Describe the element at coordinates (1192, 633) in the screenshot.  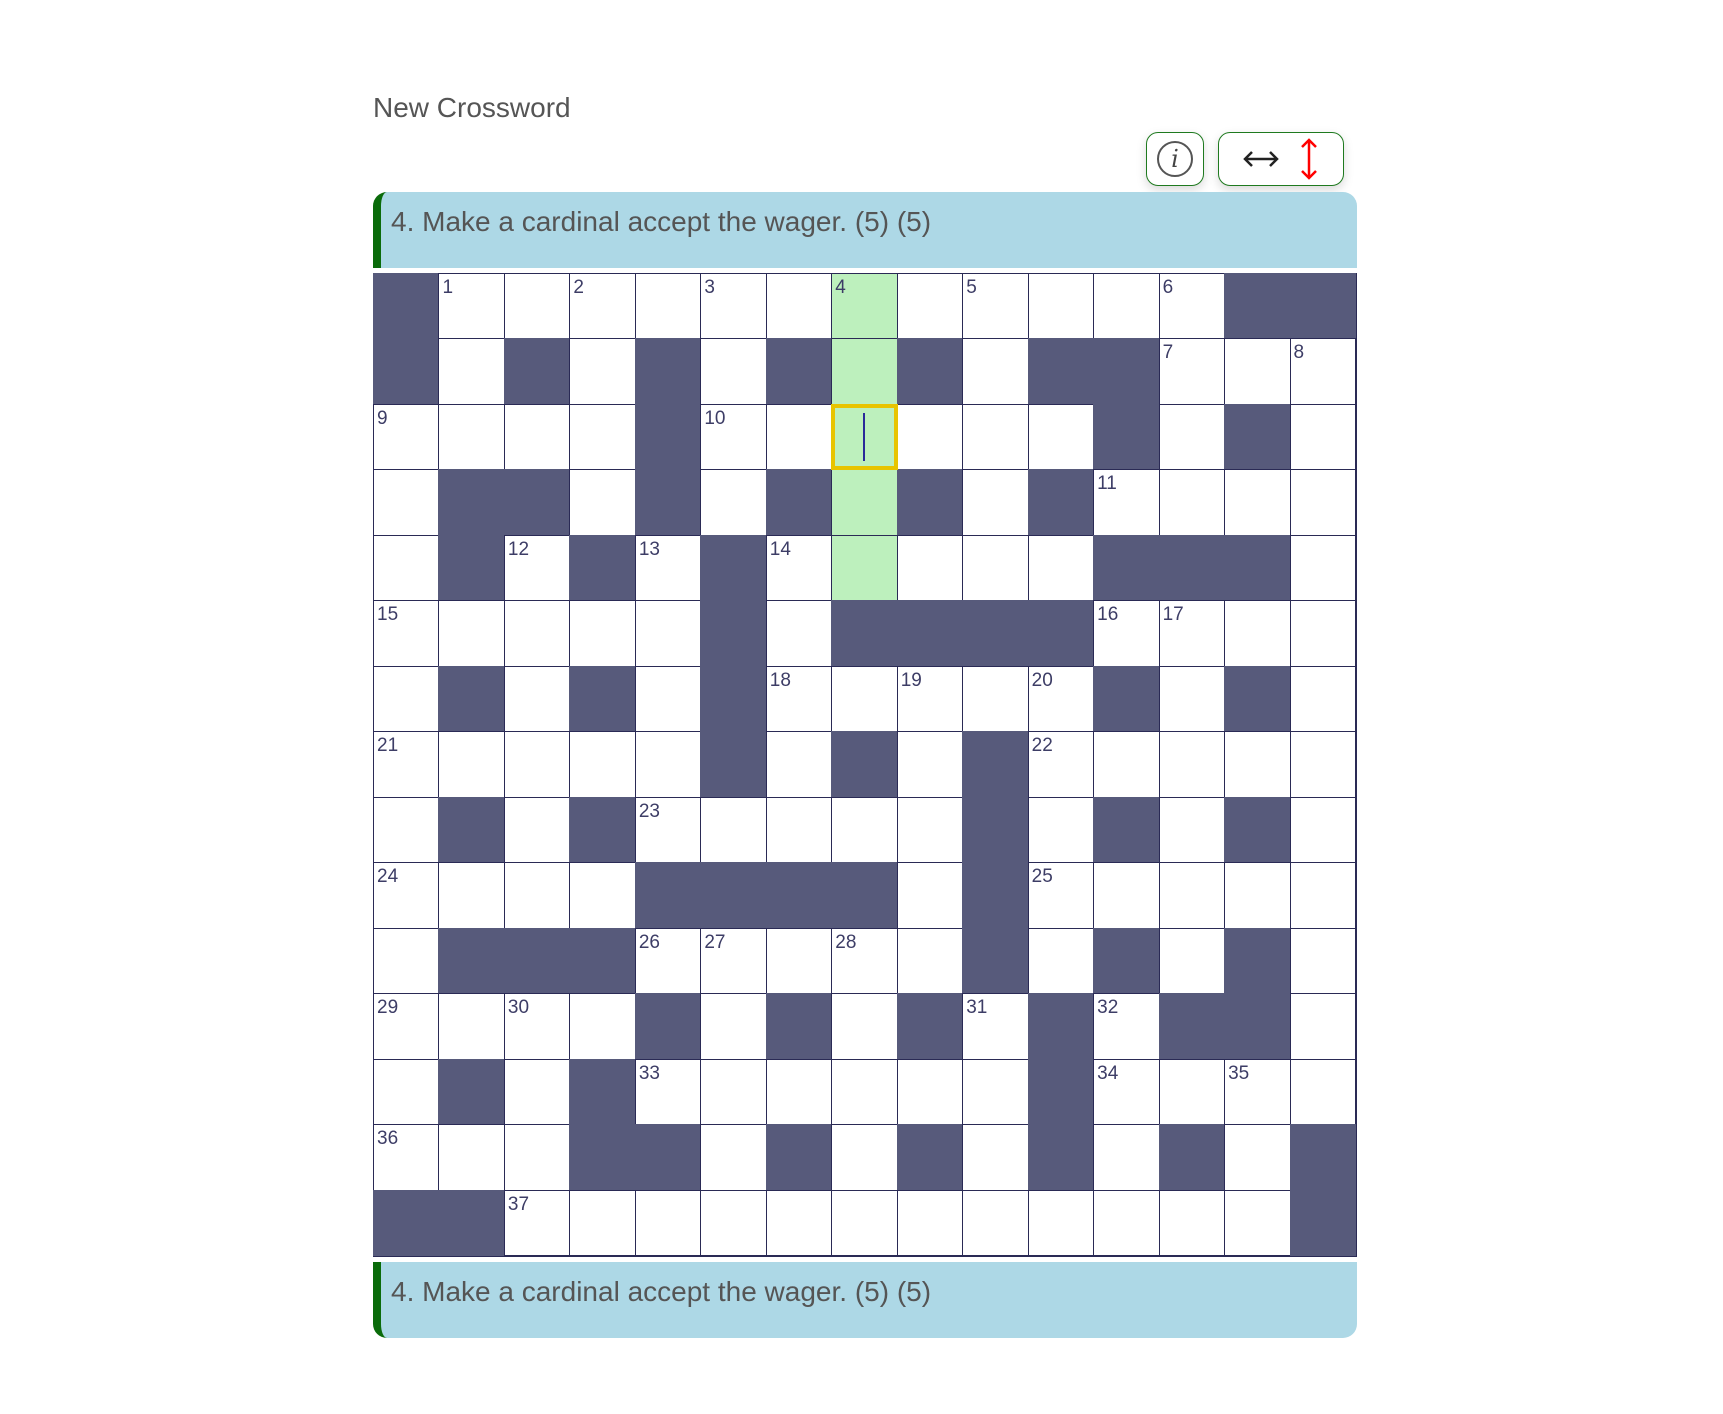
I see `grid-cell: 17` at that location.